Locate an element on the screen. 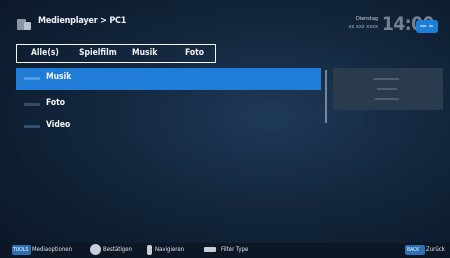 The width and height of the screenshot is (450, 258). tools-key: TOOLS is located at coordinates (21, 250).